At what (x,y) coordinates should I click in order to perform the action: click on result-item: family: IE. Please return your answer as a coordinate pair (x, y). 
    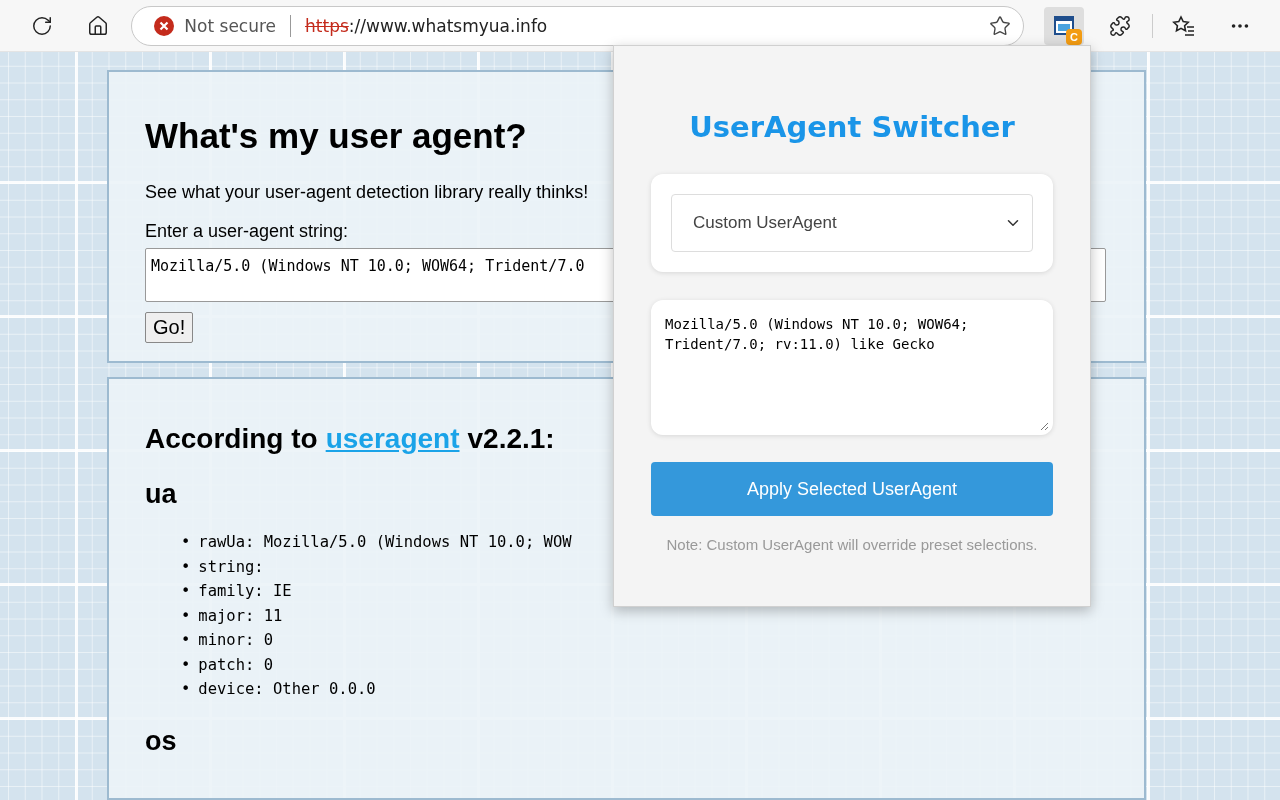
    Looking at the image, I should click on (245, 591).